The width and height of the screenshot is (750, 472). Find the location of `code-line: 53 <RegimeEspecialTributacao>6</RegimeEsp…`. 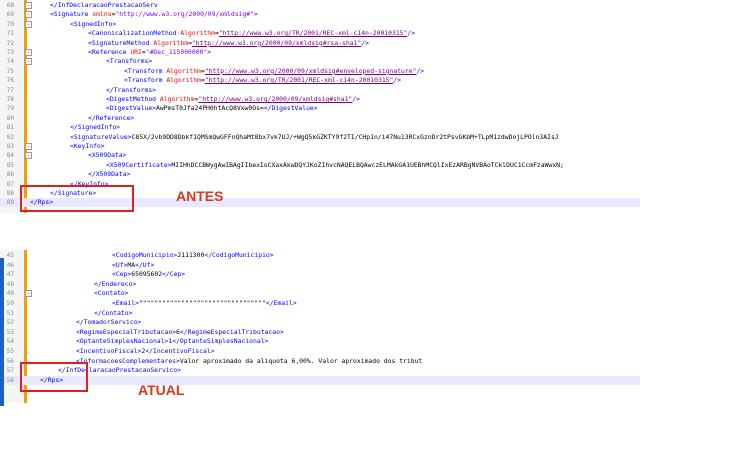

code-line: 53 <RegimeEspecialTributacao>6</RegimeEsp… is located at coordinates (320, 332).